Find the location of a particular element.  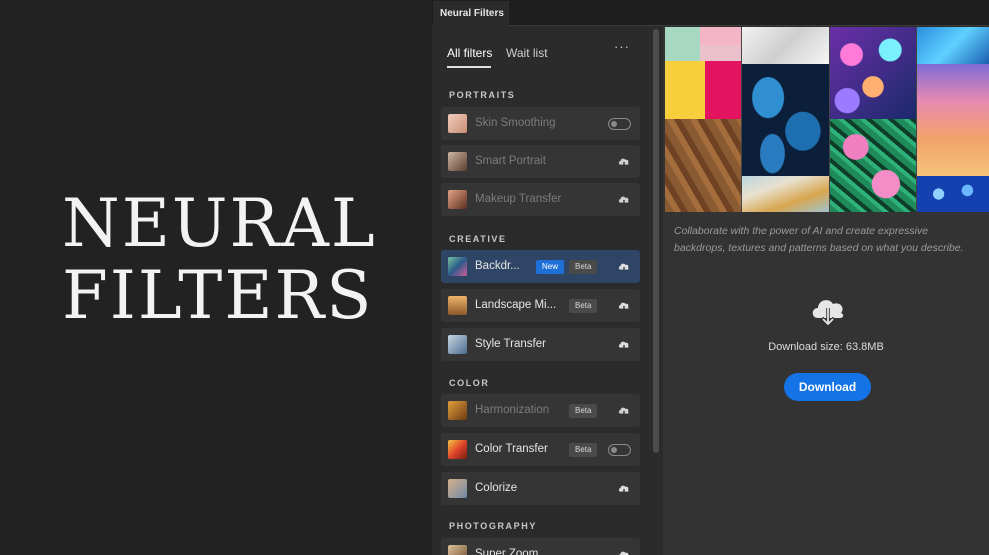

download-button: Download is located at coordinates (827, 387).